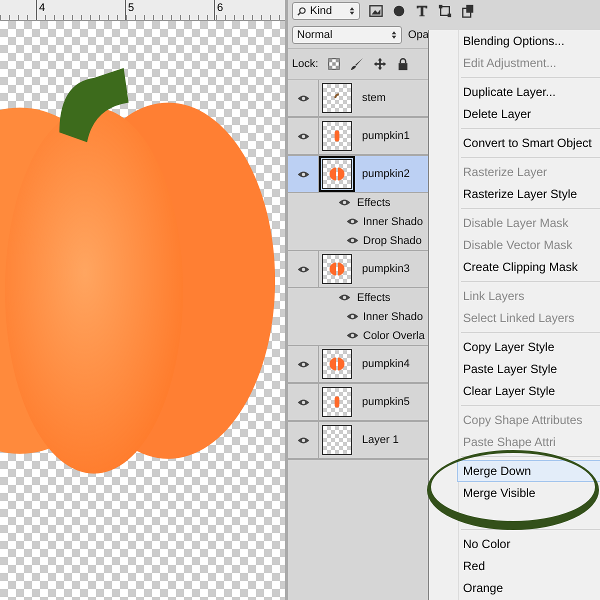 This screenshot has width=600, height=600. I want to click on menu-item: Clear Layer Style, so click(530, 391).